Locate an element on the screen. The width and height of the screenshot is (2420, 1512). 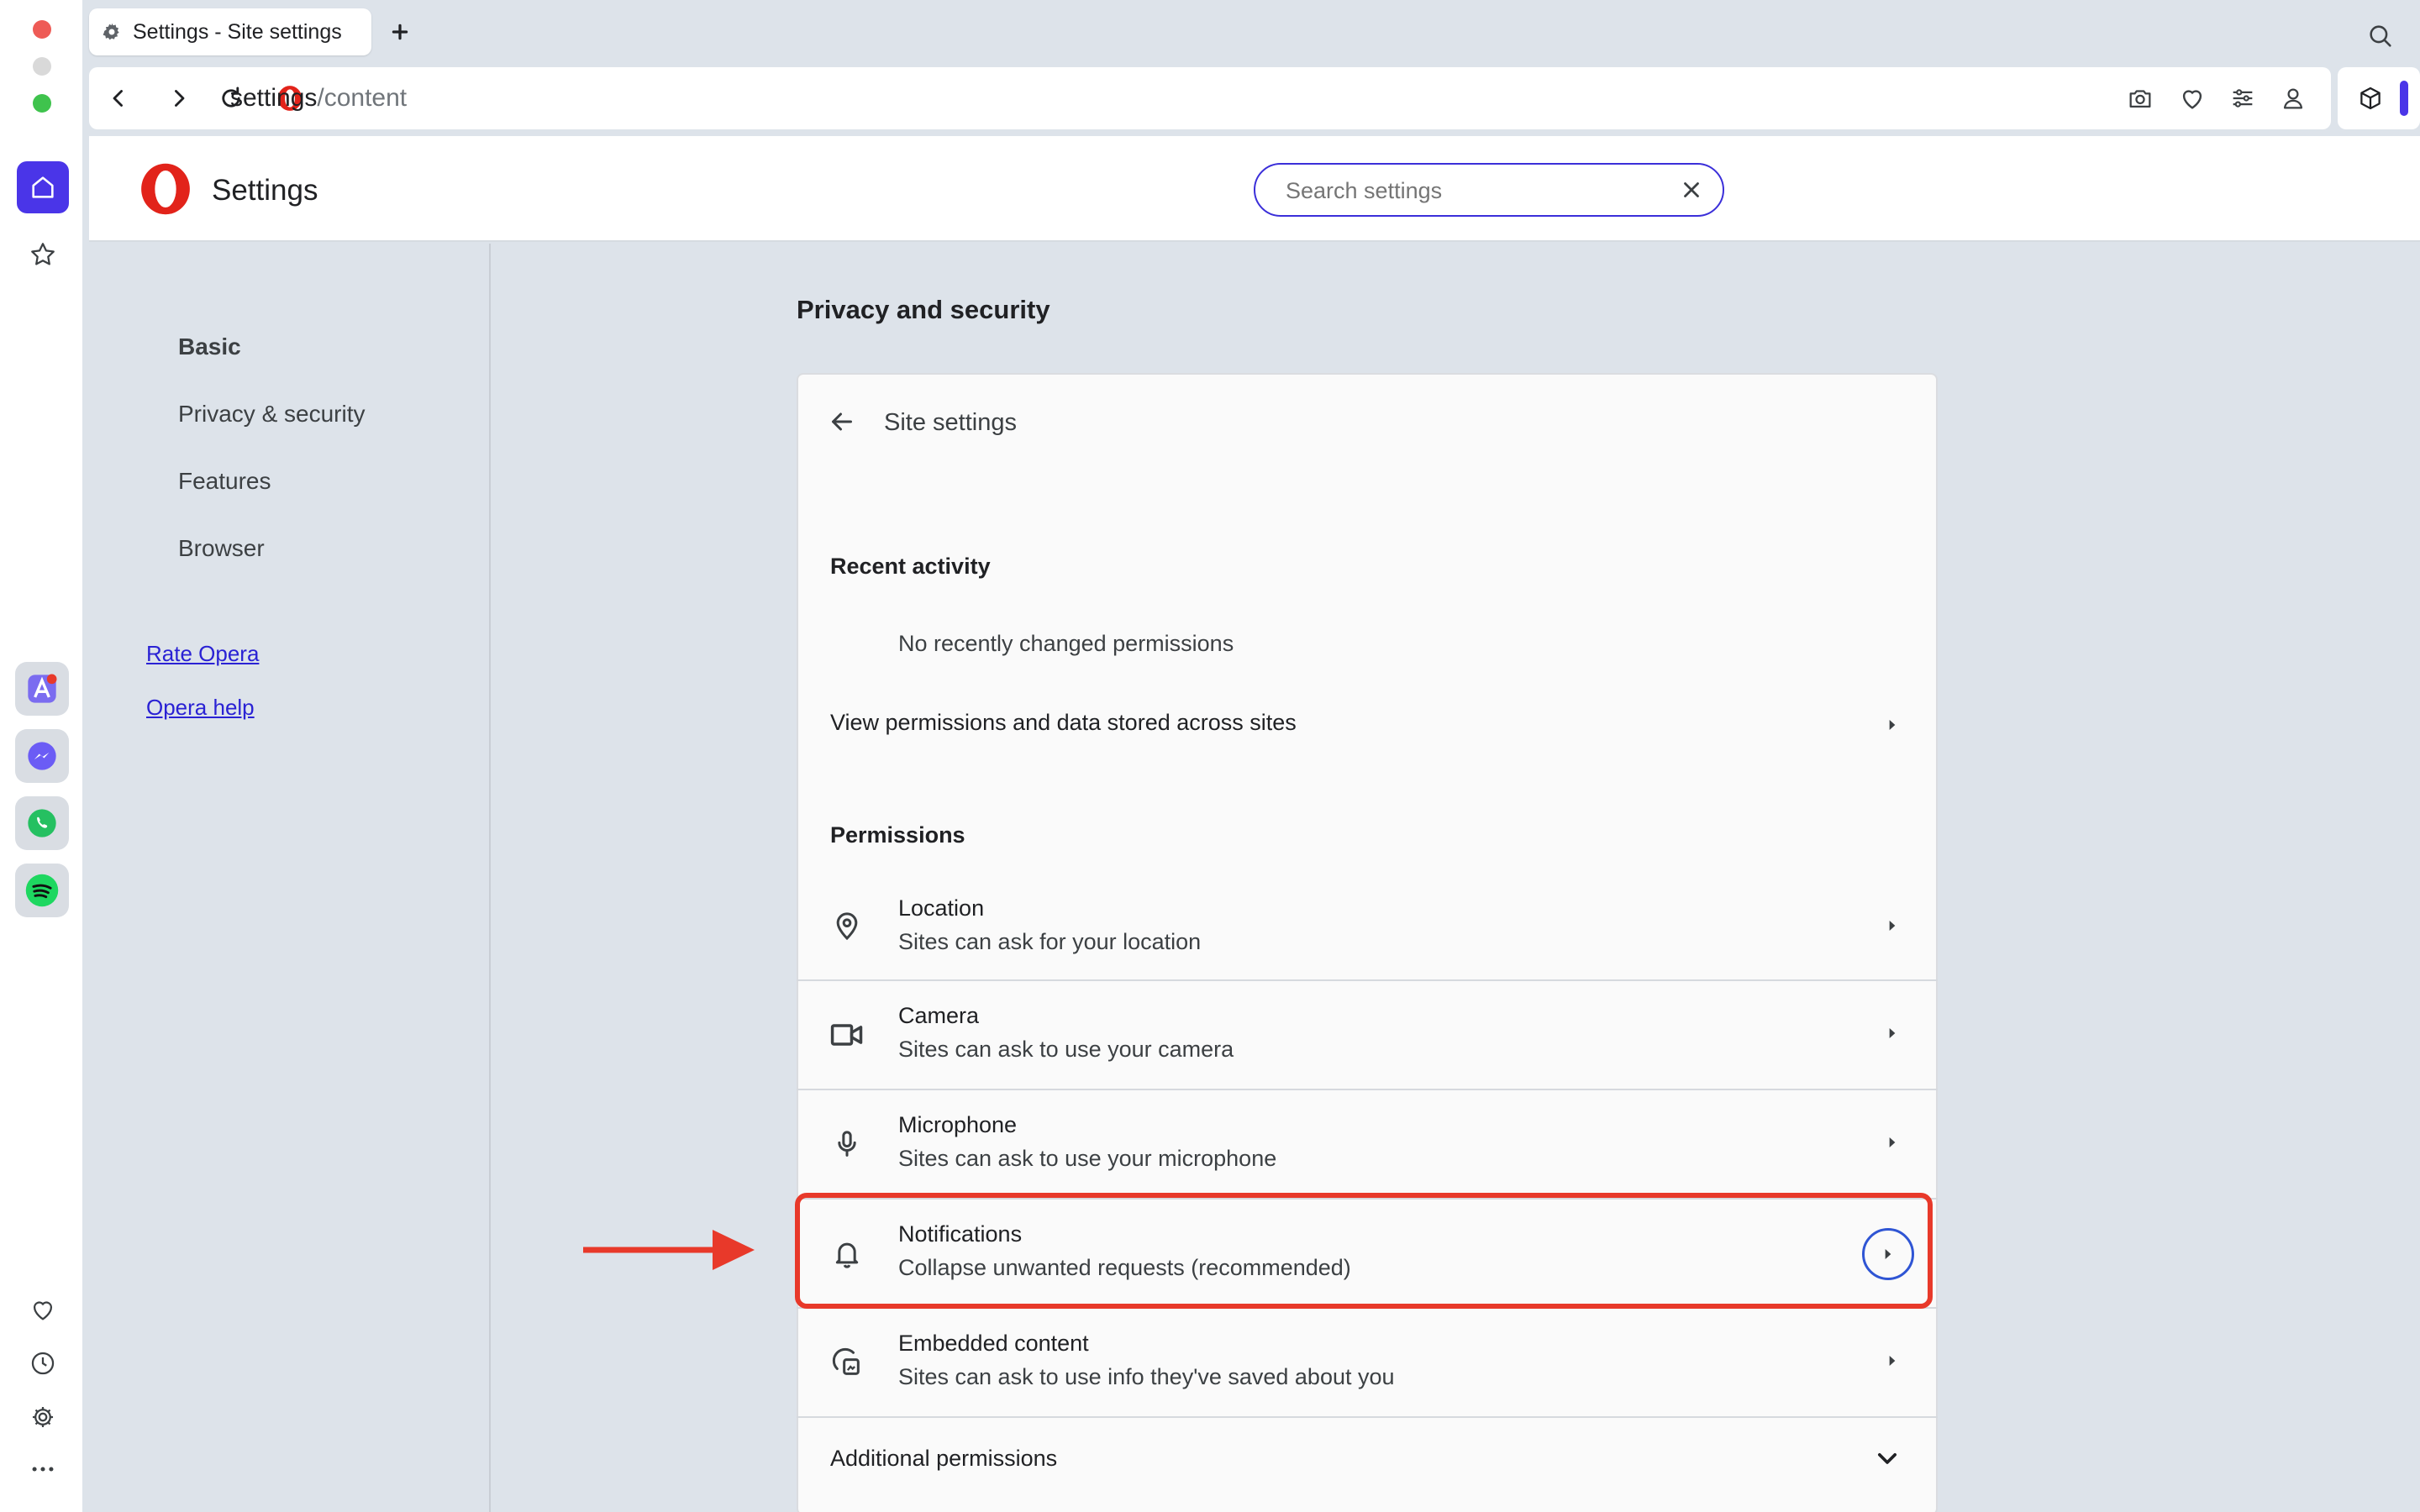
new-tab-button is located at coordinates (400, 32).